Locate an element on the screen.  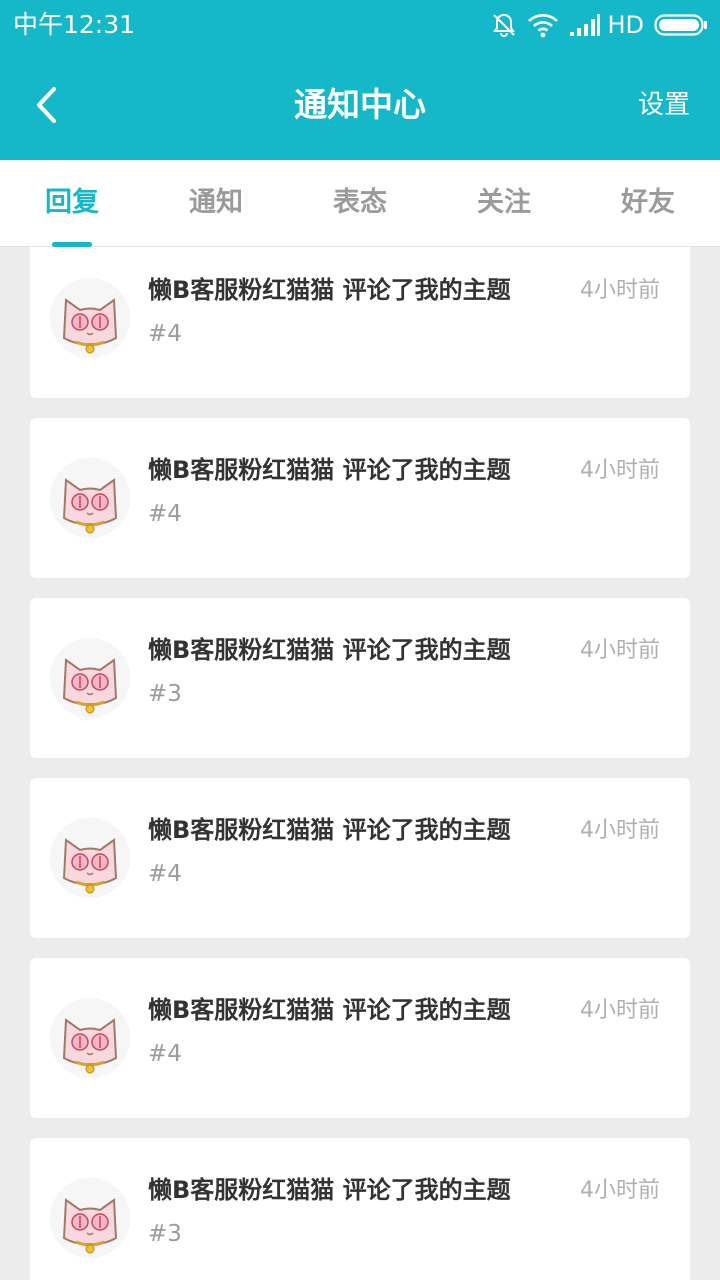
page-title: 通知中心 is located at coordinates (360, 104).